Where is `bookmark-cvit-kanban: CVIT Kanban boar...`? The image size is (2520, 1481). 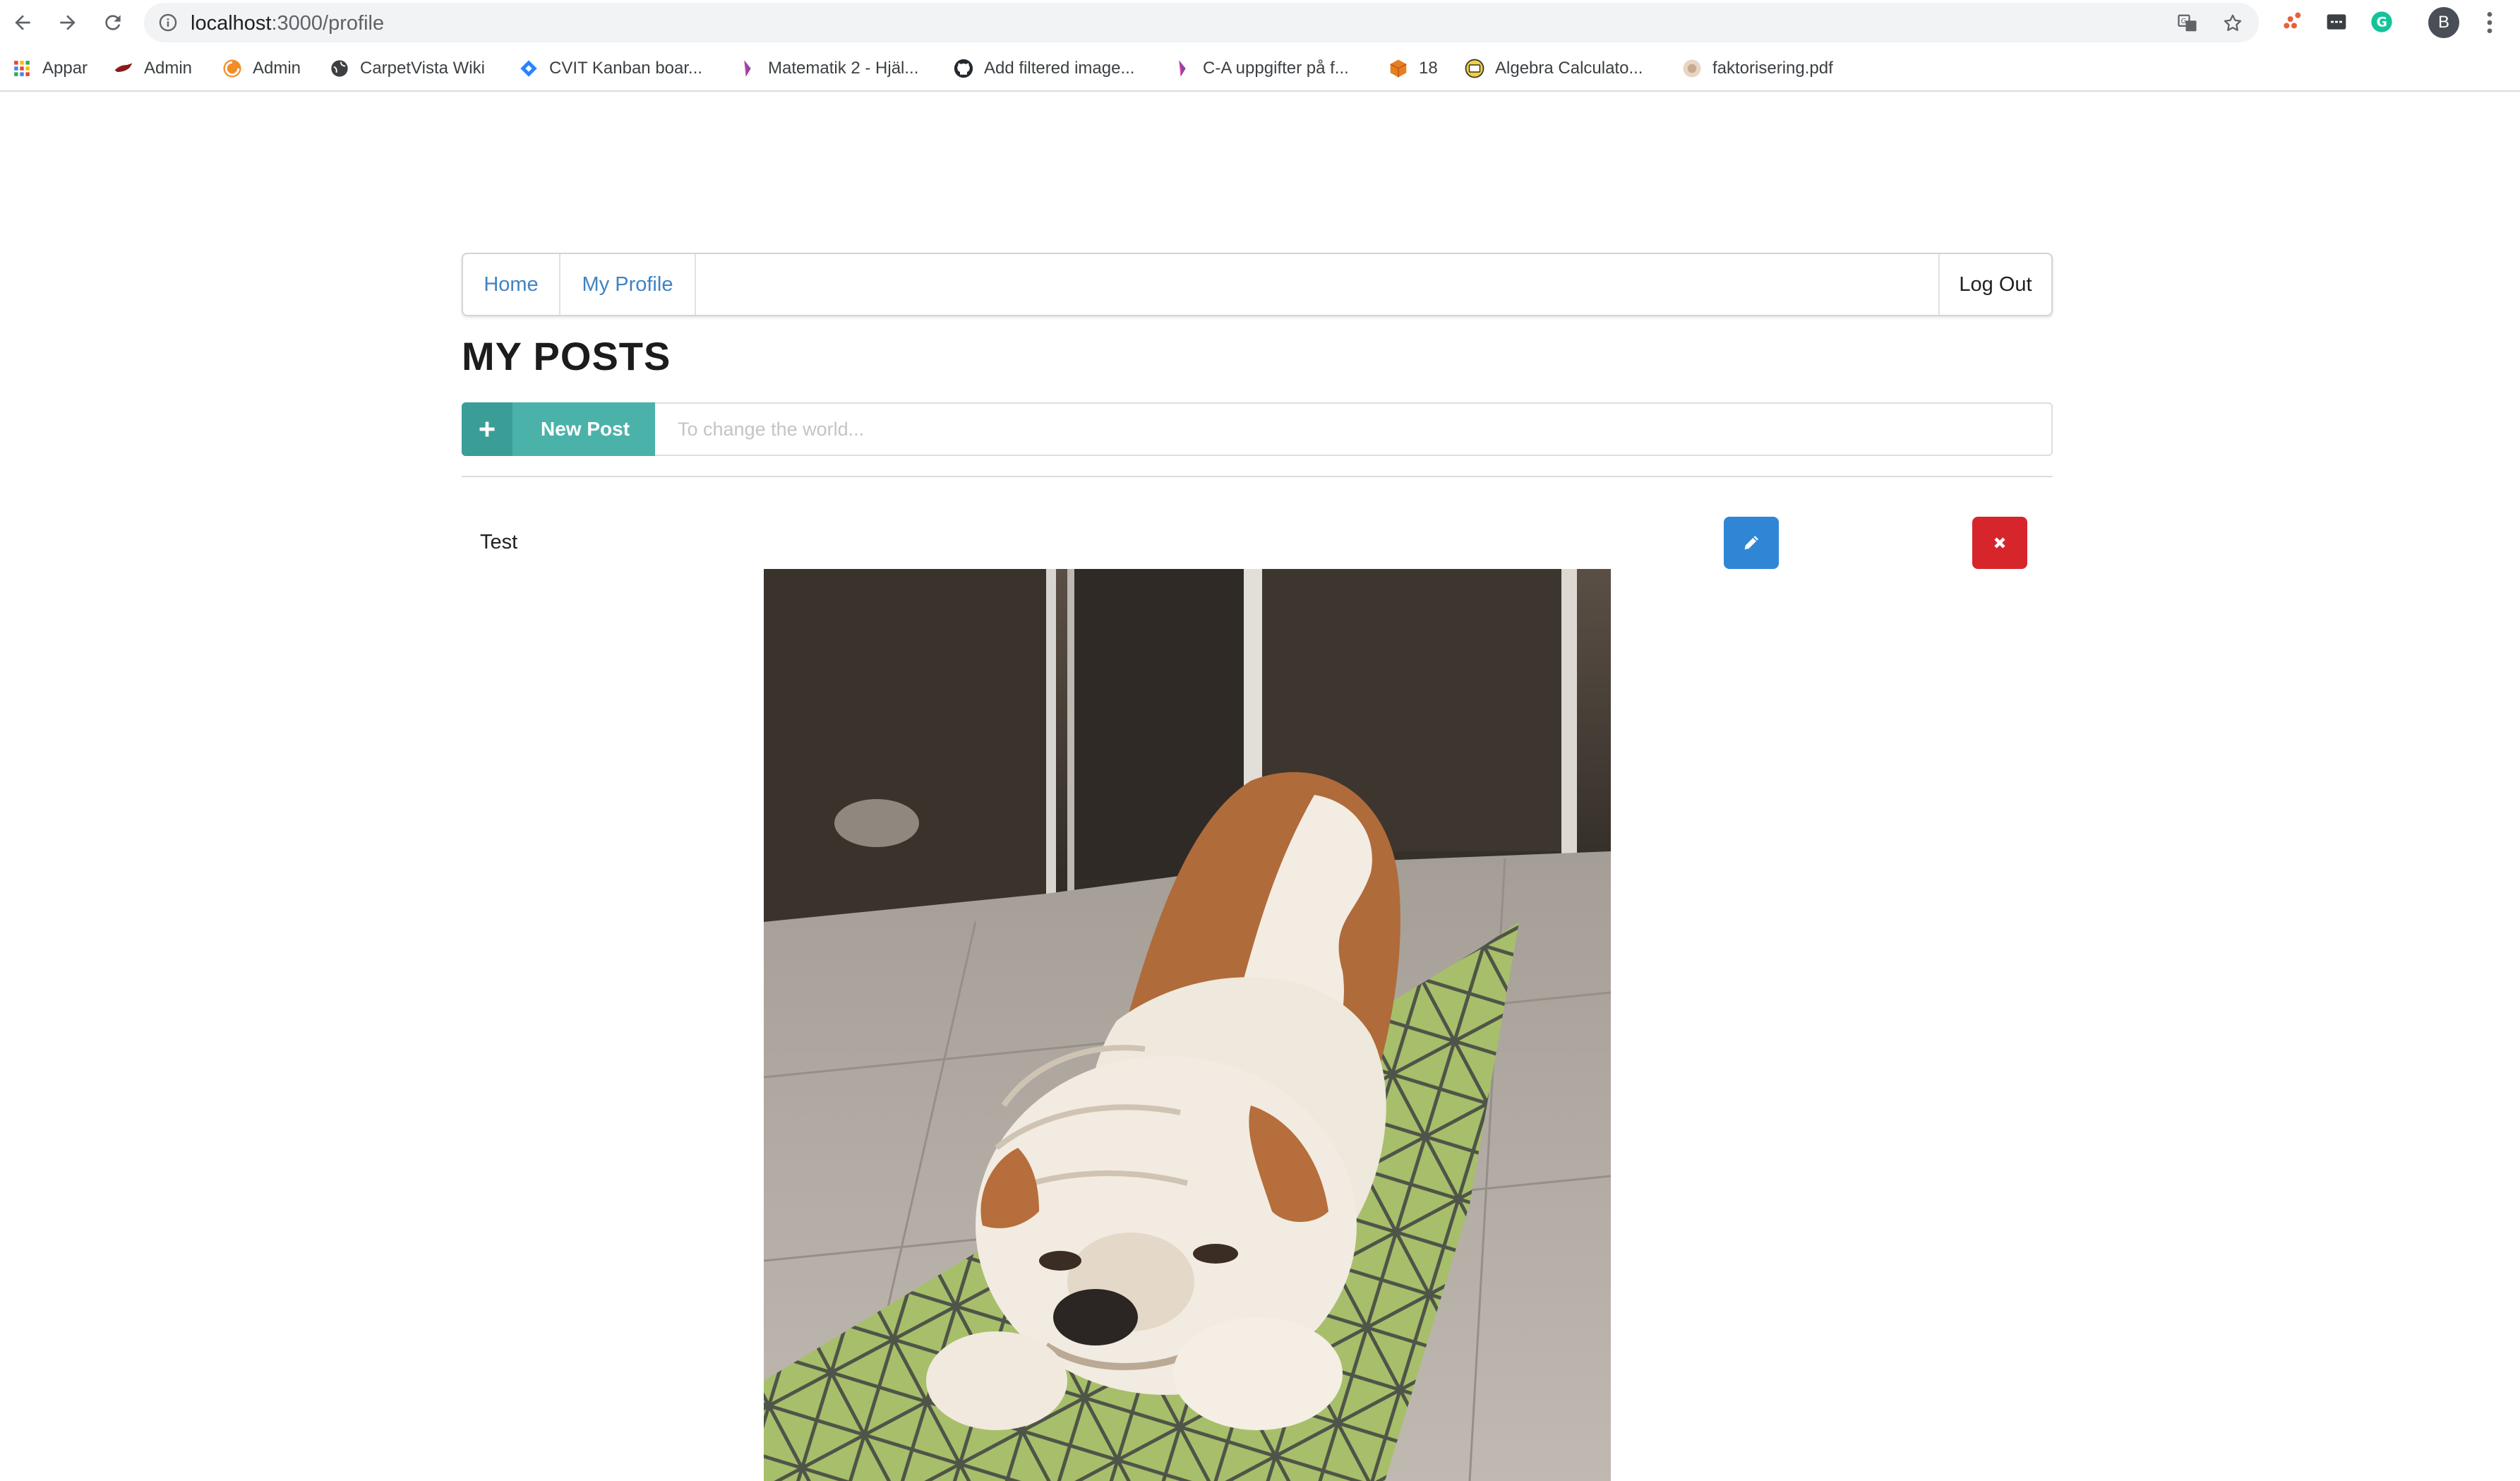 bookmark-cvit-kanban: CVIT Kanban boar... is located at coordinates (610, 68).